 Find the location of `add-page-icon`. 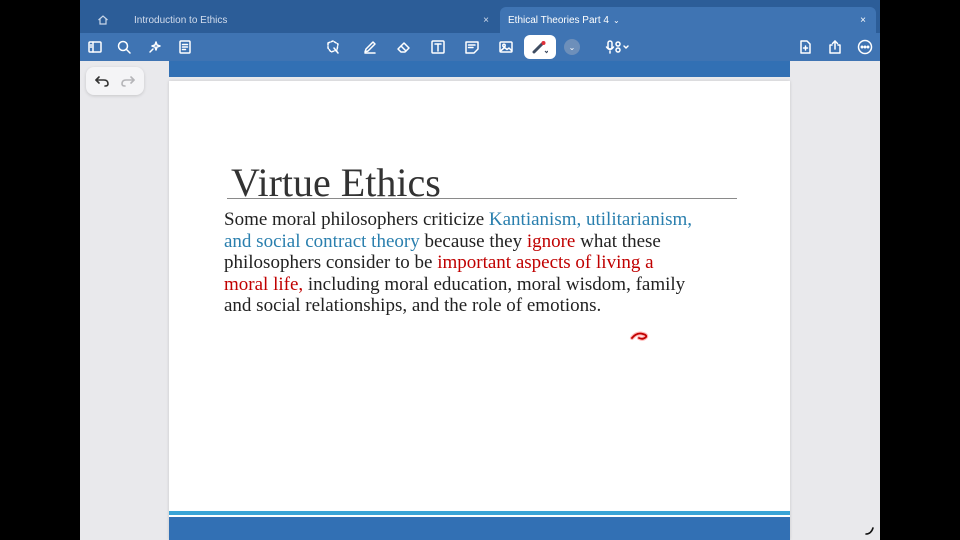

add-page-icon is located at coordinates (805, 47).